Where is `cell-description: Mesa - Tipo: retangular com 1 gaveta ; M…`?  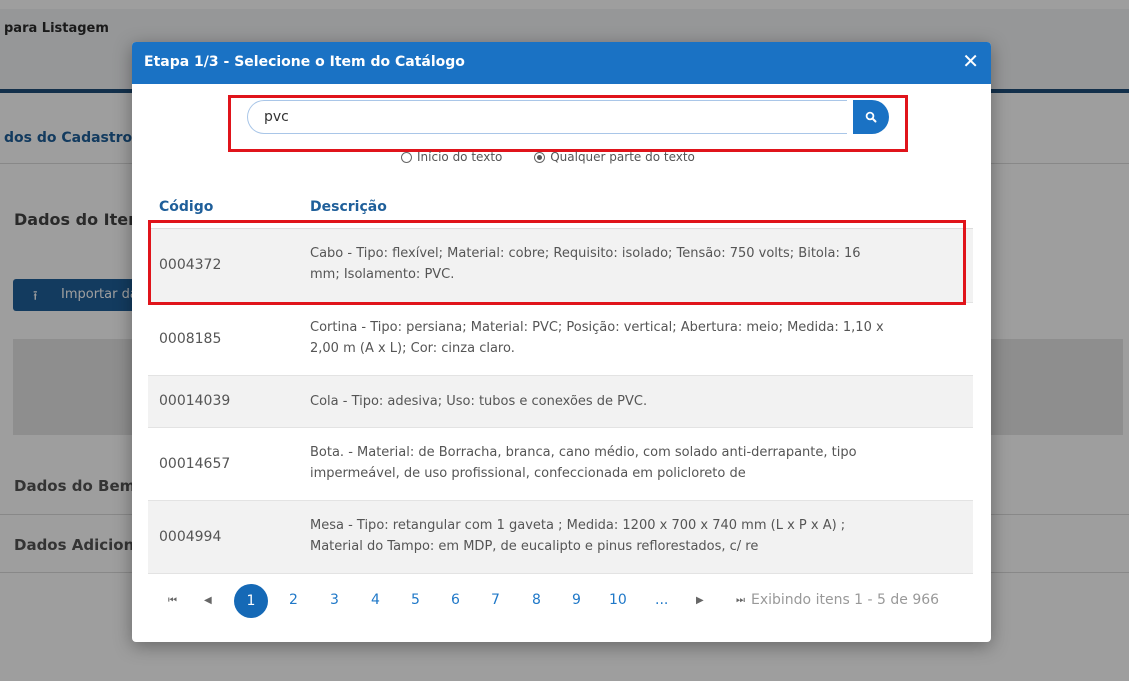 cell-description: Mesa - Tipo: retangular com 1 gaveta ; M… is located at coordinates (630, 536).